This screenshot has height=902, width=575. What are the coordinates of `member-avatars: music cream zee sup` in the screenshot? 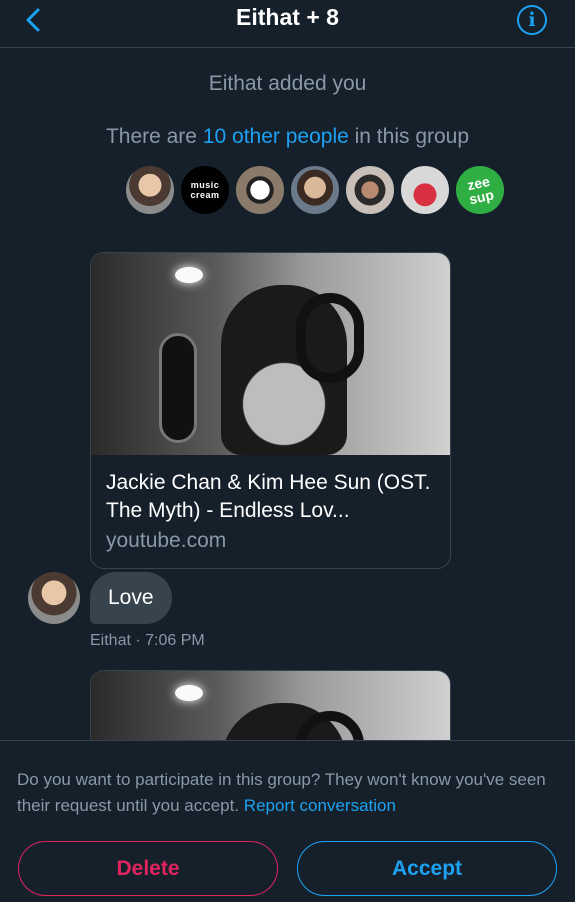 It's located at (317, 190).